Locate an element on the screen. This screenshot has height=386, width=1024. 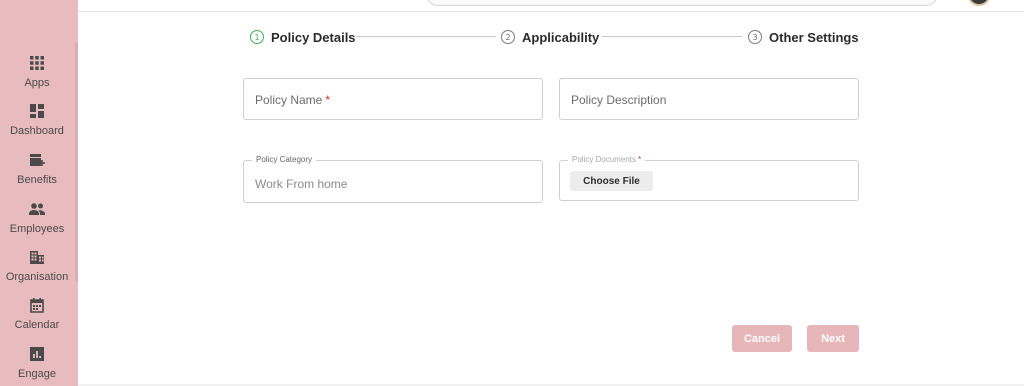
apps-grid-icon is located at coordinates (37, 63).